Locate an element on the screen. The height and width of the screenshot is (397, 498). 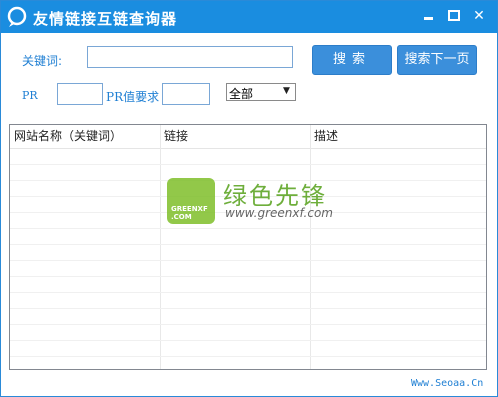
close-icon: ✕ is located at coordinates (479, 16).